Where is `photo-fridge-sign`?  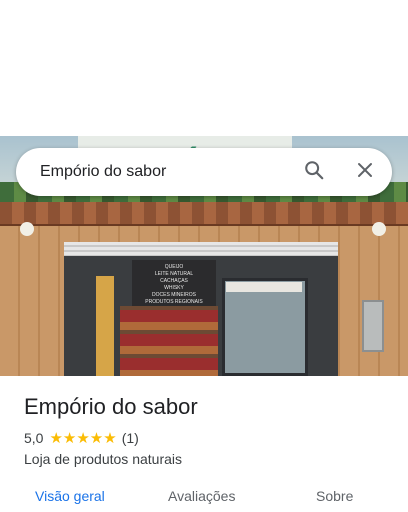 photo-fridge-sign is located at coordinates (264, 287).